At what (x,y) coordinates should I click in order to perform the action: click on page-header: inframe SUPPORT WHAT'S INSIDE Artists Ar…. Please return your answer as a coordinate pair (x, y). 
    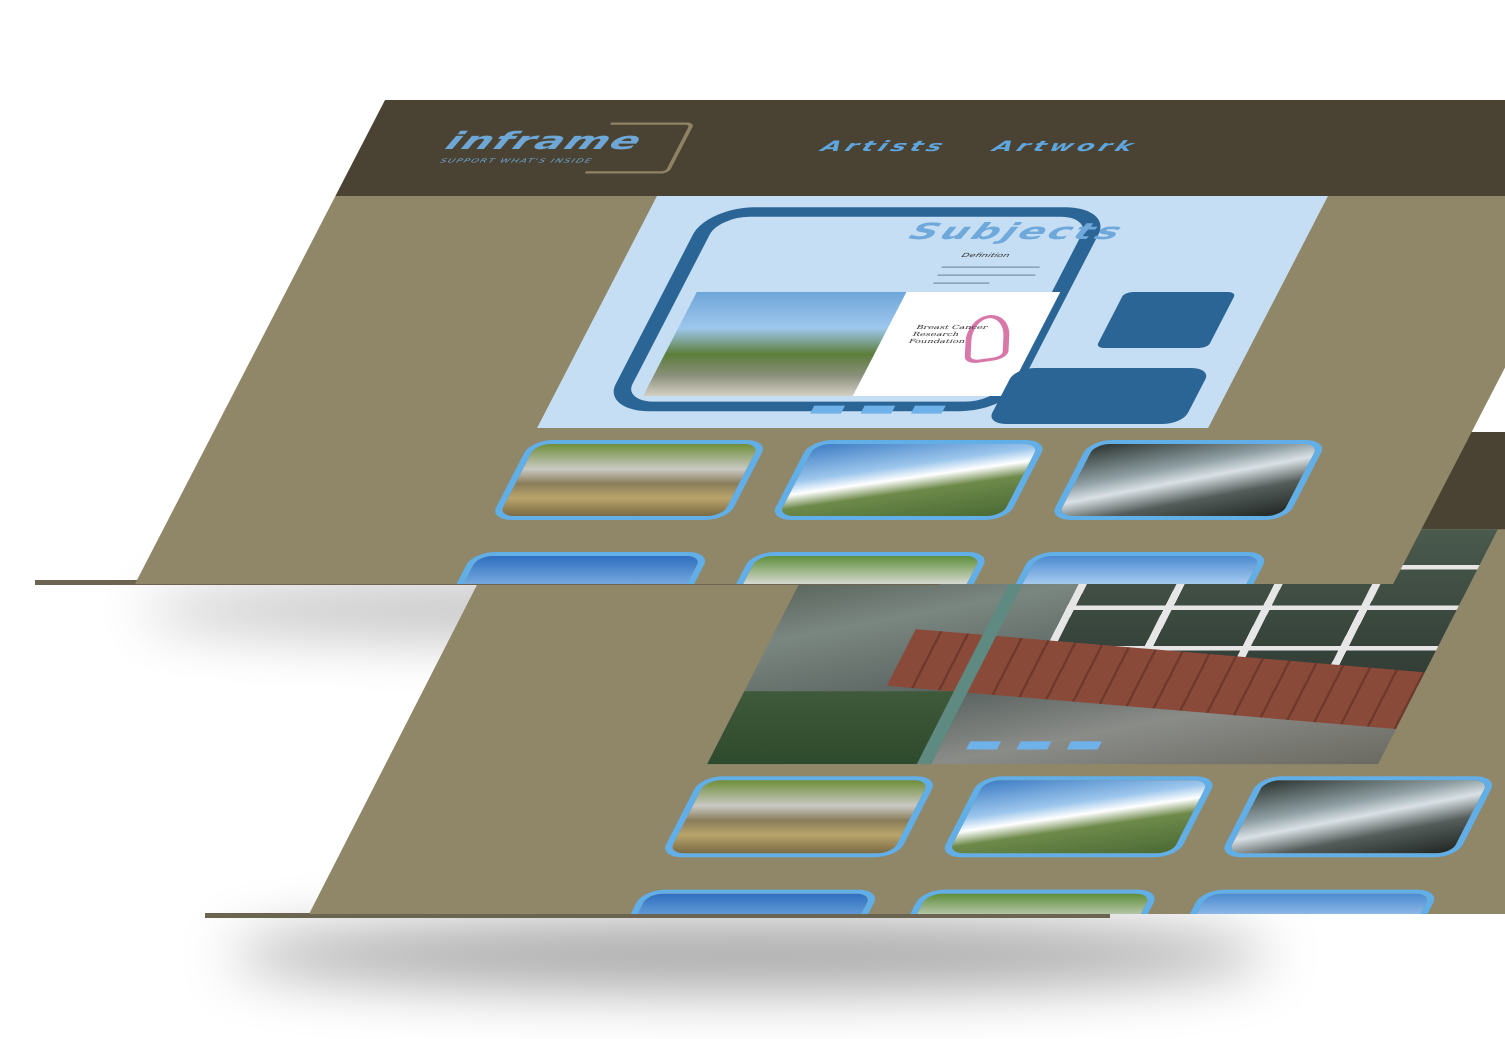
    Looking at the image, I should click on (920, 148).